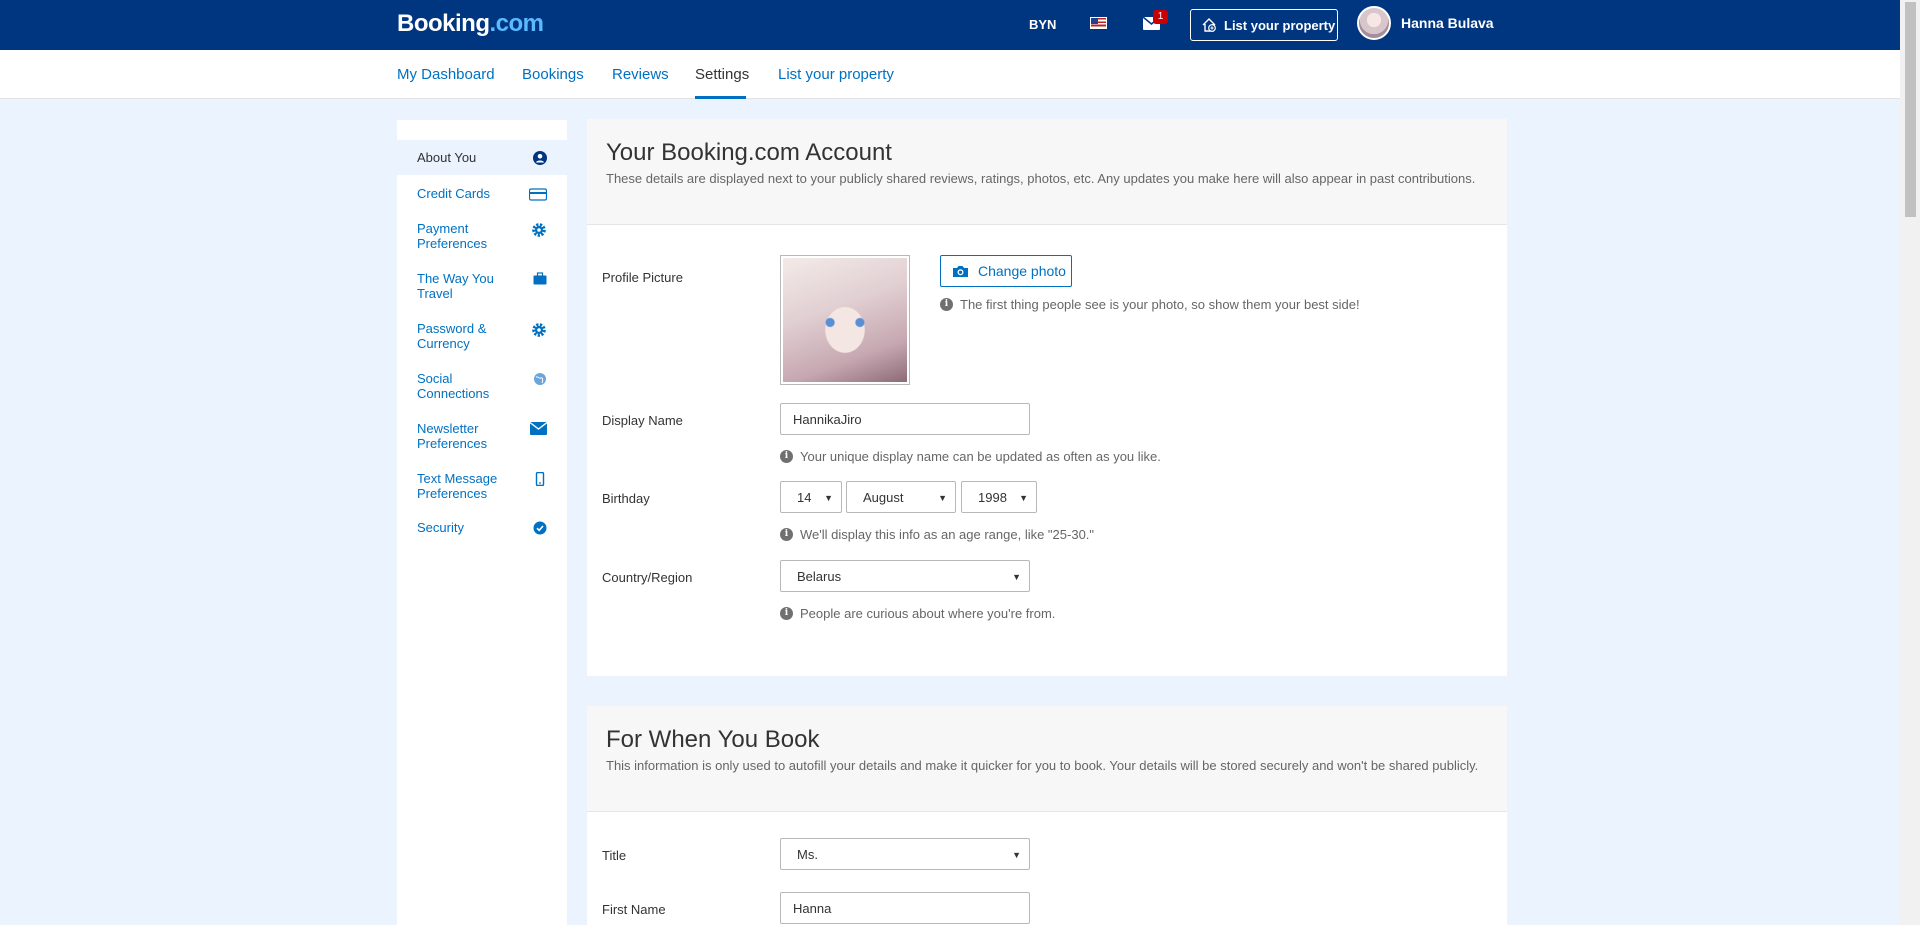  Describe the element at coordinates (626, 498) in the screenshot. I see `birthday-label: Birthday` at that location.